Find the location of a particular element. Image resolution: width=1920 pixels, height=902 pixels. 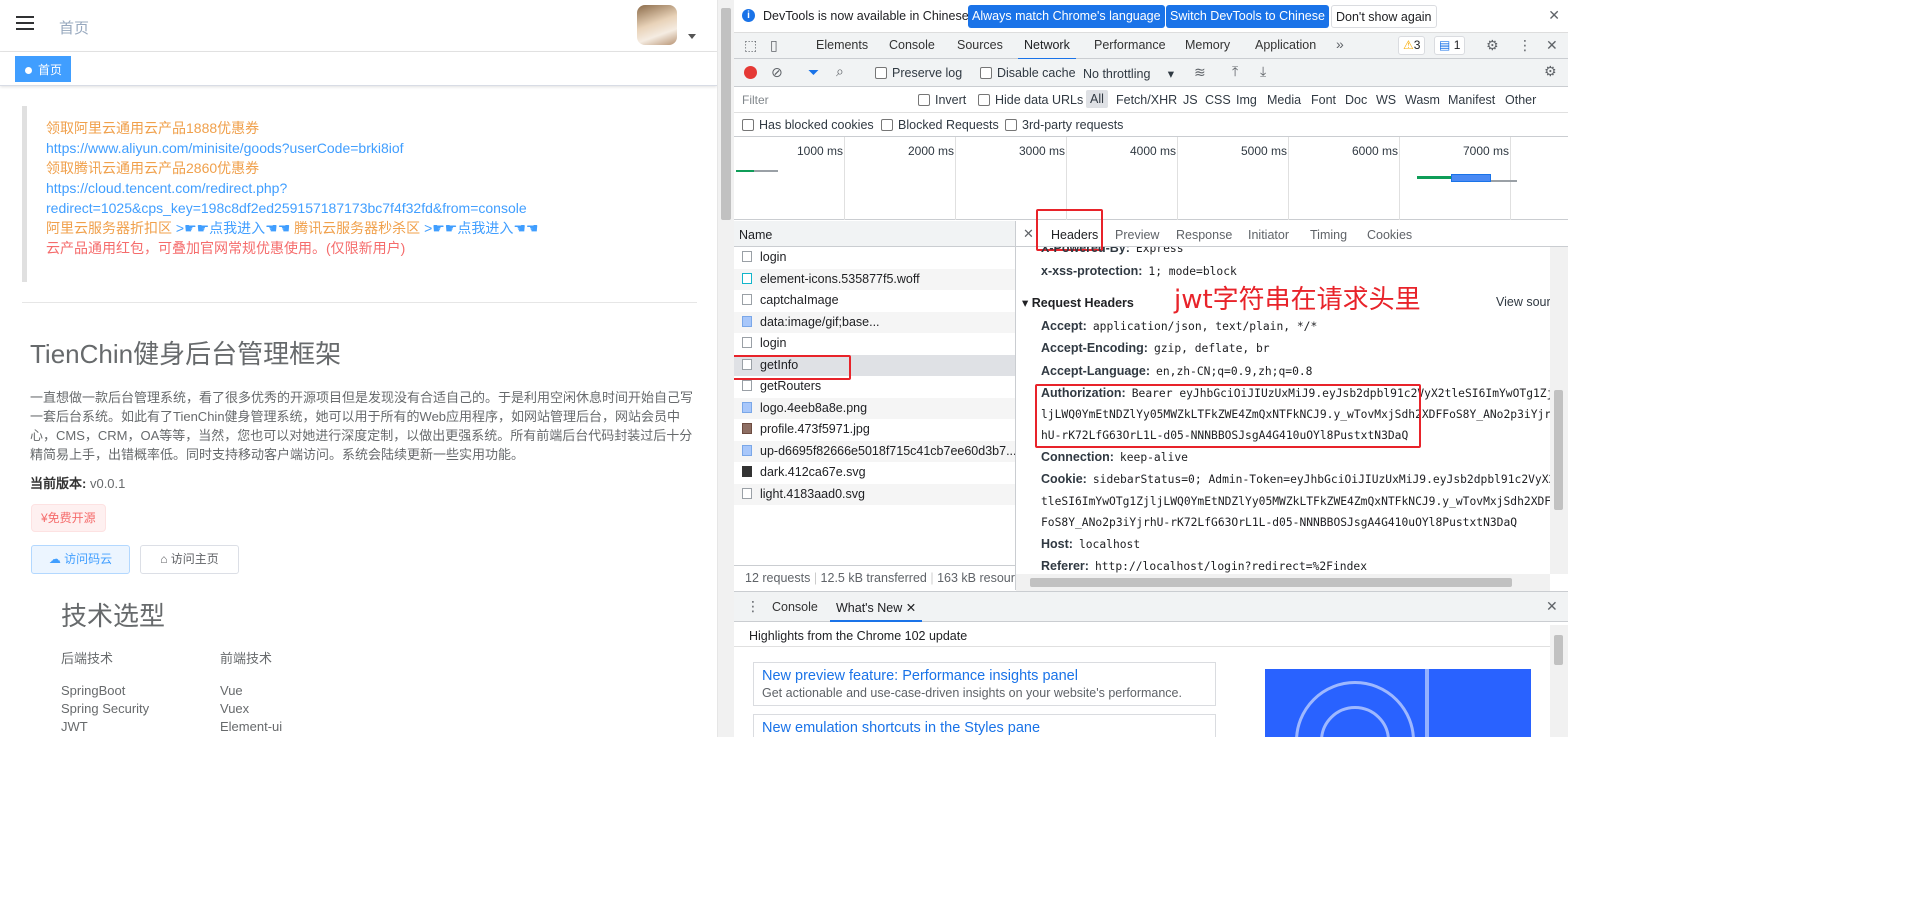

headers-scrollbar is located at coordinates (1559, 410).